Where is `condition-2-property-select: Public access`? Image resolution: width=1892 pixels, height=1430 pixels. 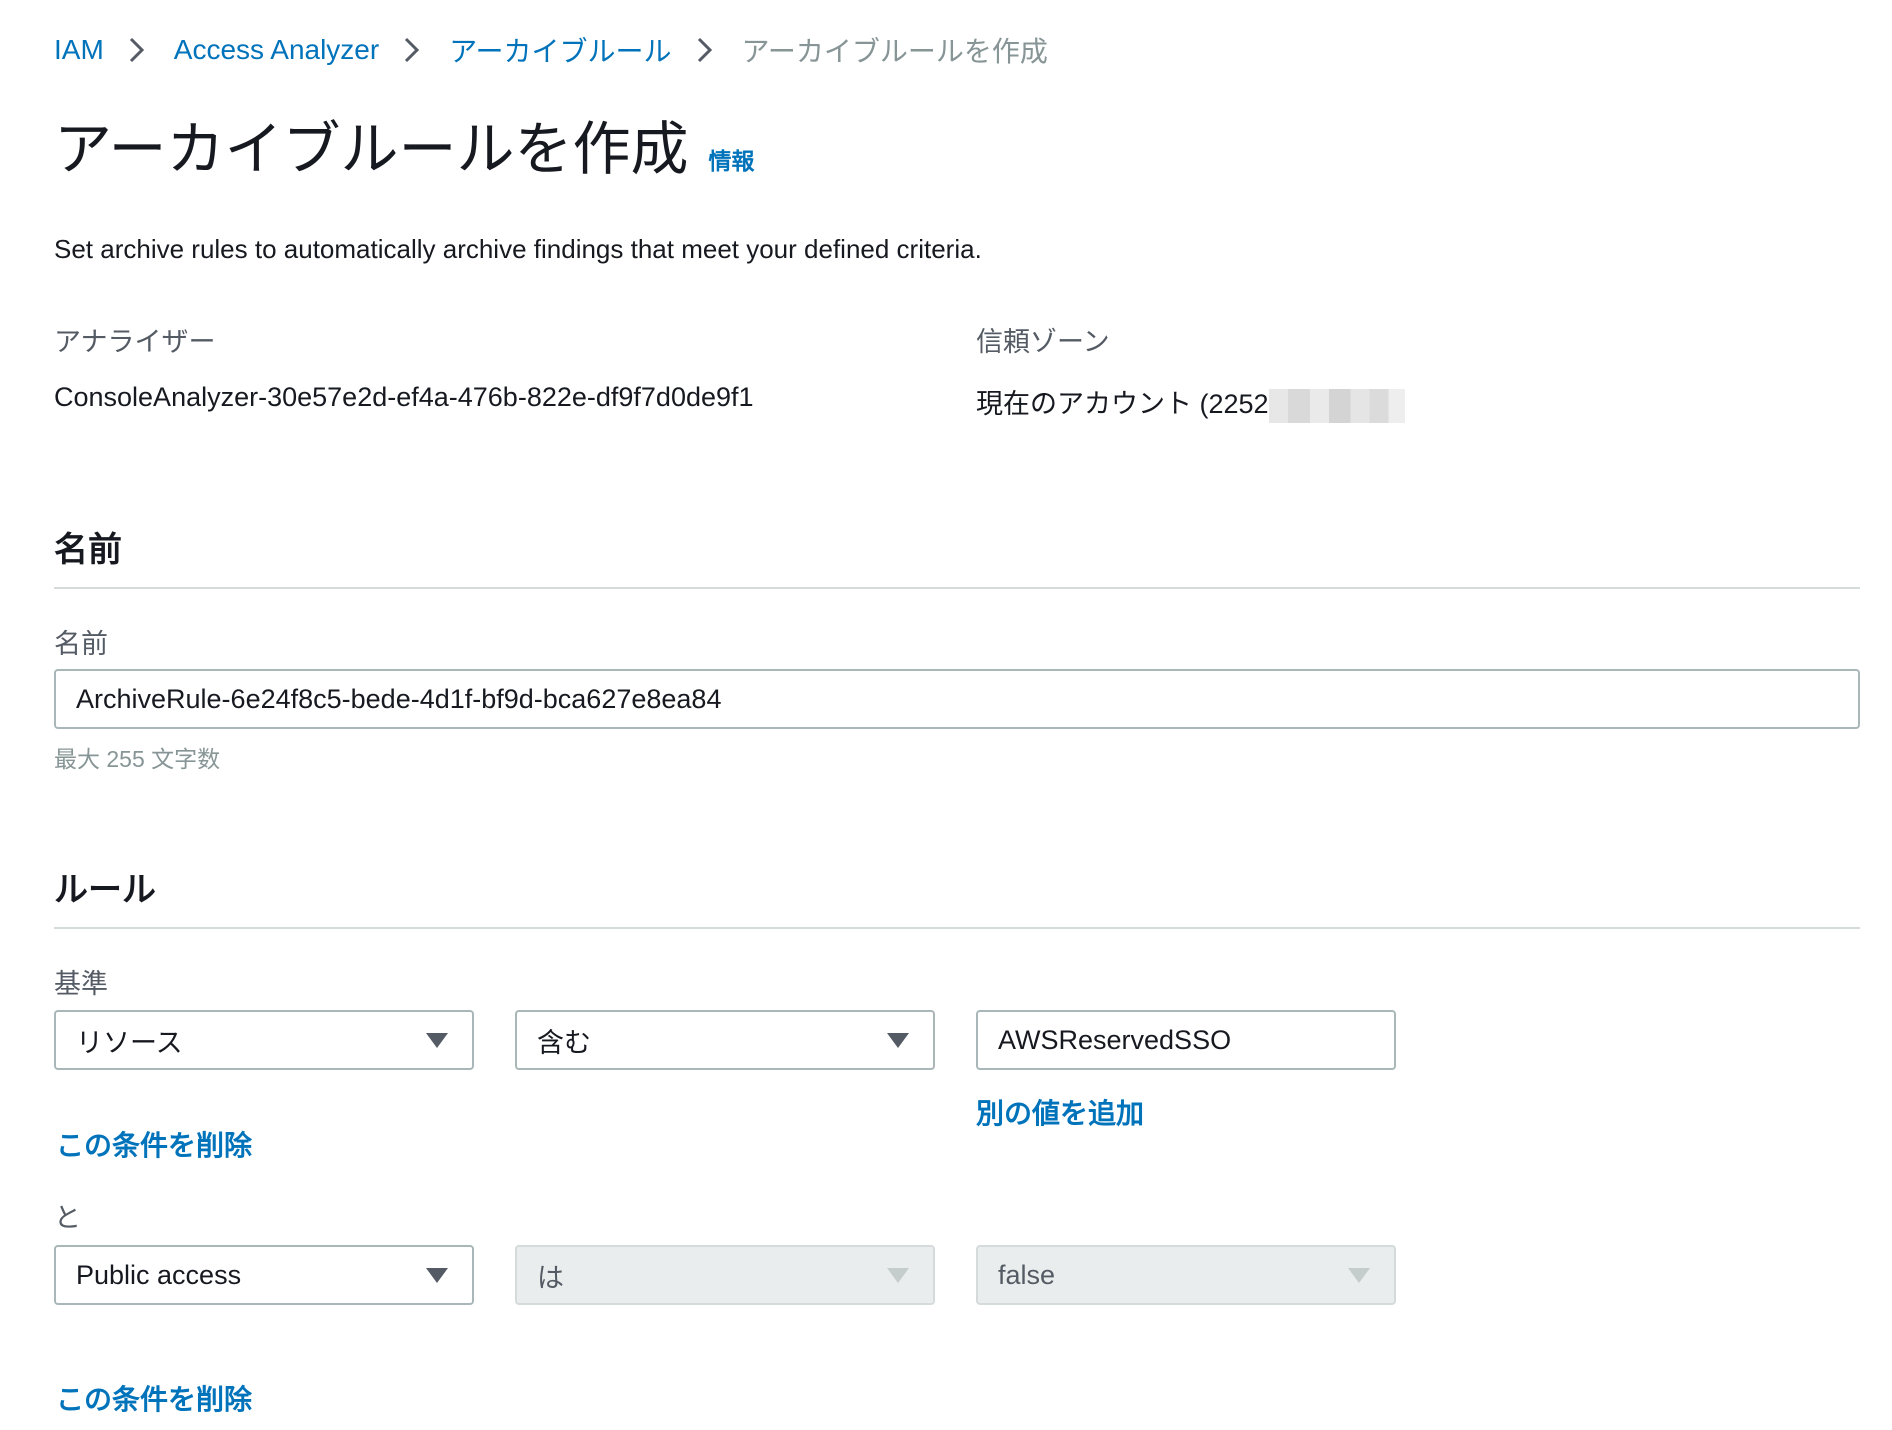 condition-2-property-select: Public access is located at coordinates (264, 1275).